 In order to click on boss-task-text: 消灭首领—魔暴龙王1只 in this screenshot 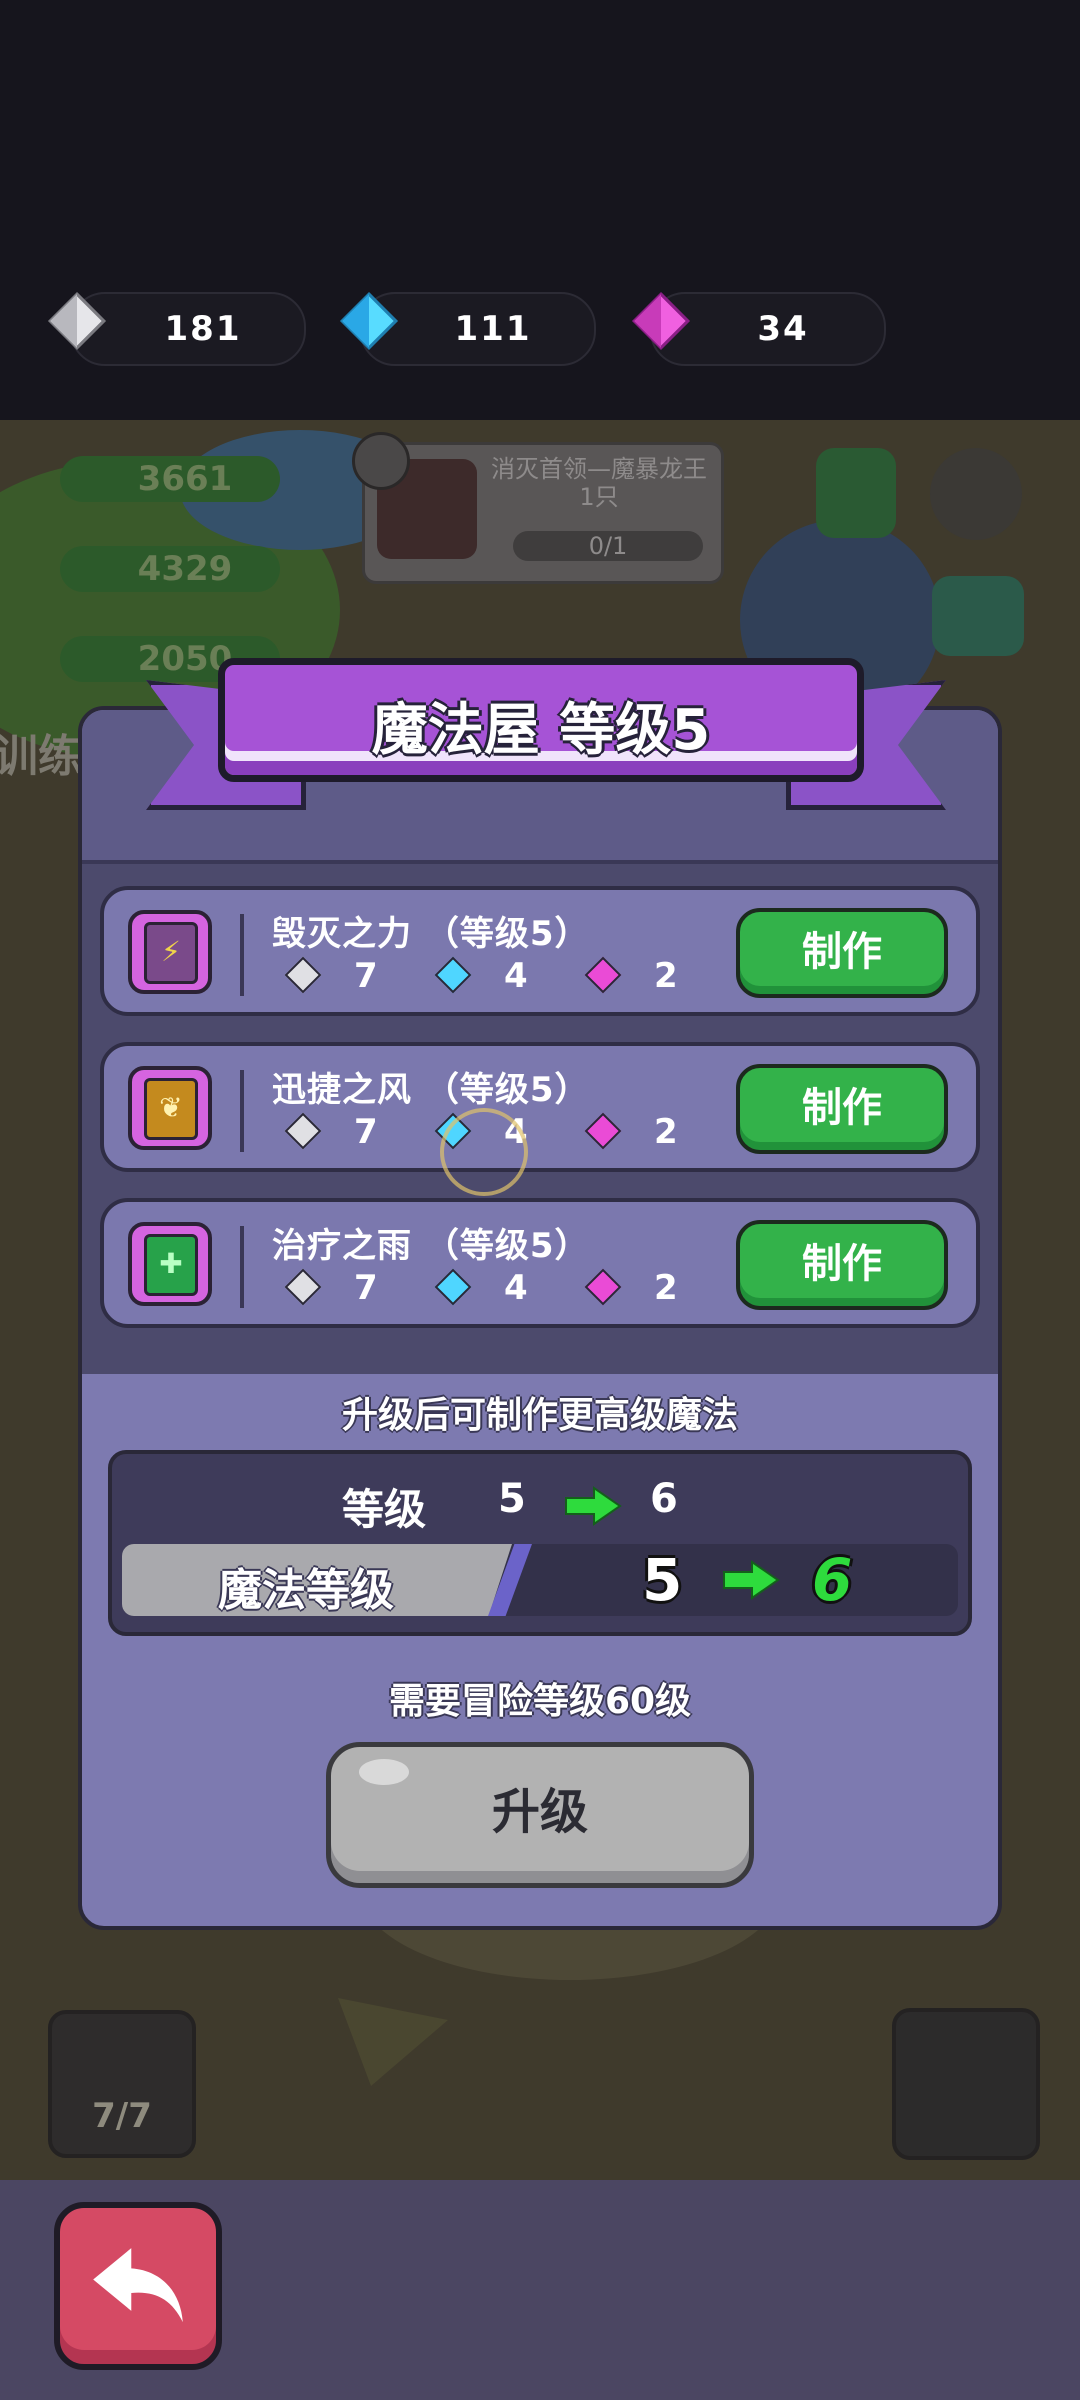, I will do `click(599, 483)`.